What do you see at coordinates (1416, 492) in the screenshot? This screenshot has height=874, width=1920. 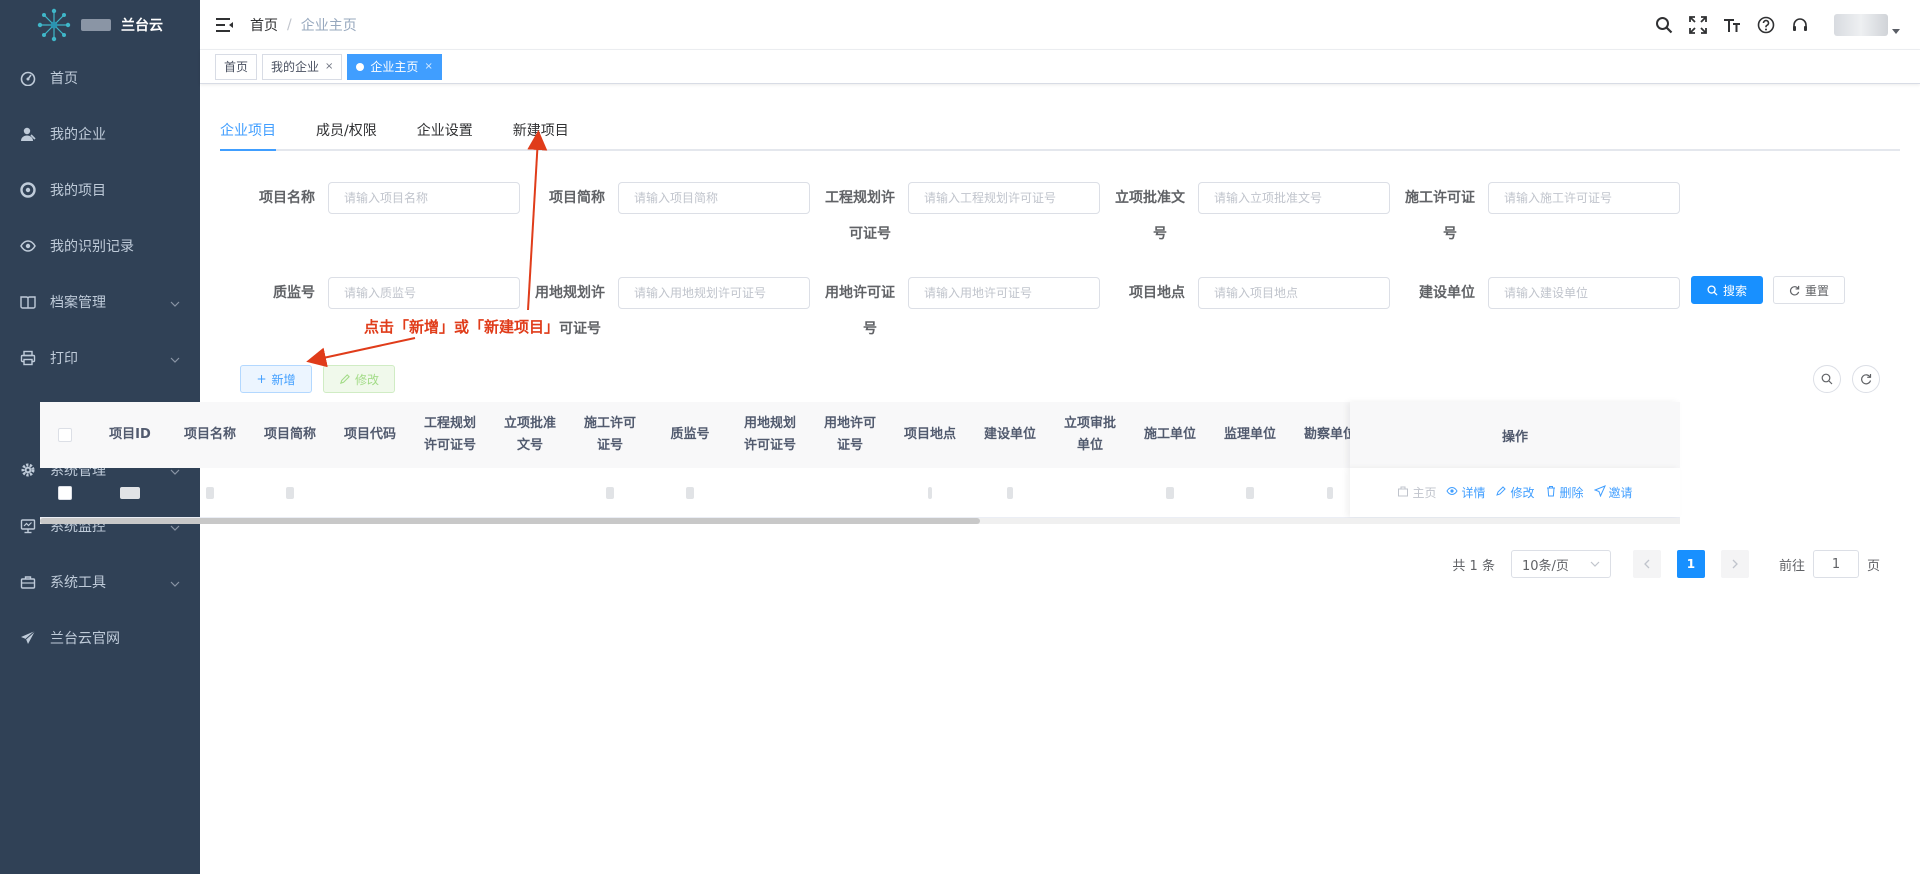 I see `row-action-0: 主页` at bounding box center [1416, 492].